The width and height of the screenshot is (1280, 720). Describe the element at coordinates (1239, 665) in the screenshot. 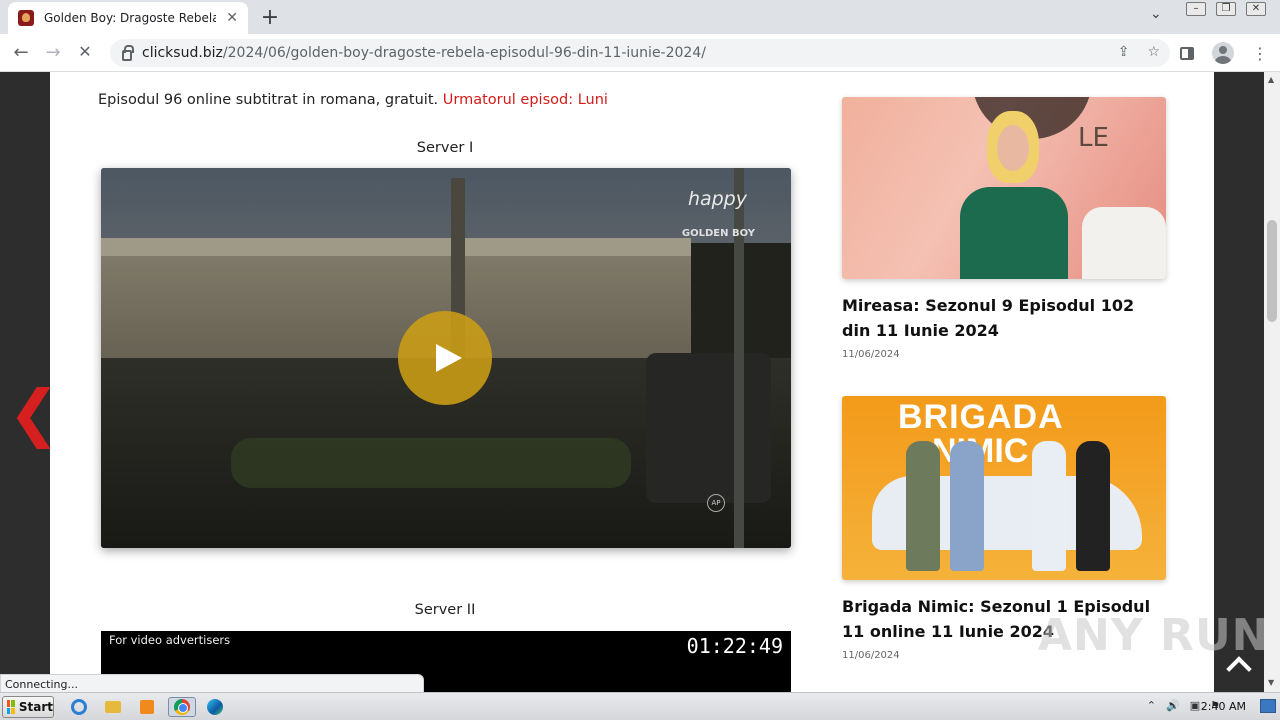

I see `scroll-to-top-icon` at that location.